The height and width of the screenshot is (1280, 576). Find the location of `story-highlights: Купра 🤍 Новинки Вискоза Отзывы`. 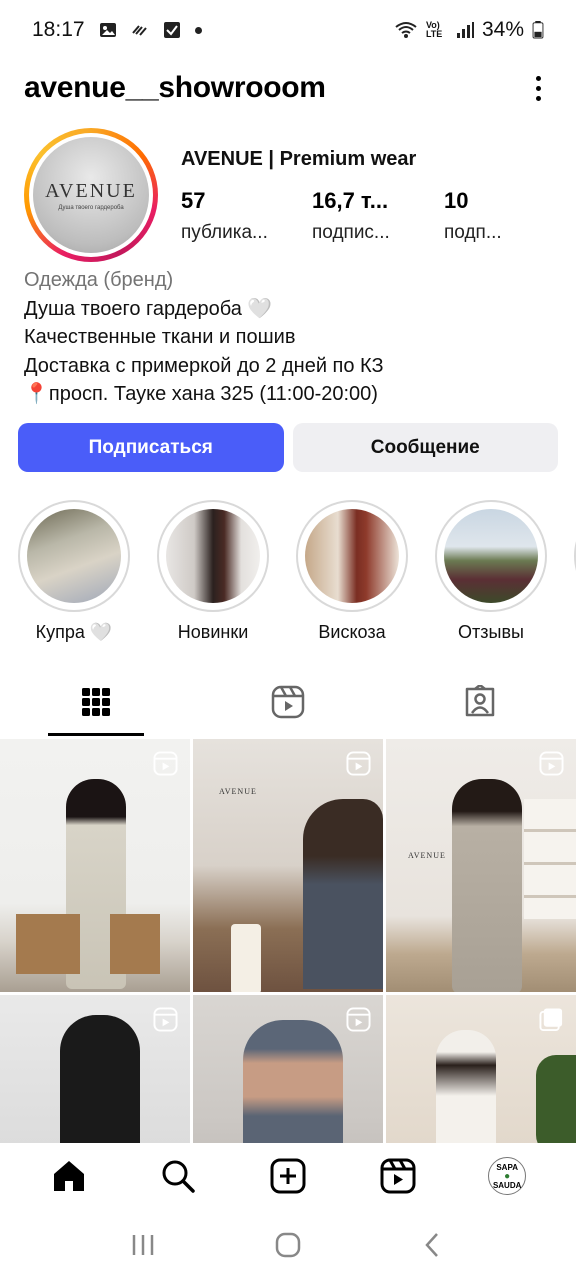

story-highlights: Купра 🤍 Новинки Вискоза Отзывы is located at coordinates (297, 575).